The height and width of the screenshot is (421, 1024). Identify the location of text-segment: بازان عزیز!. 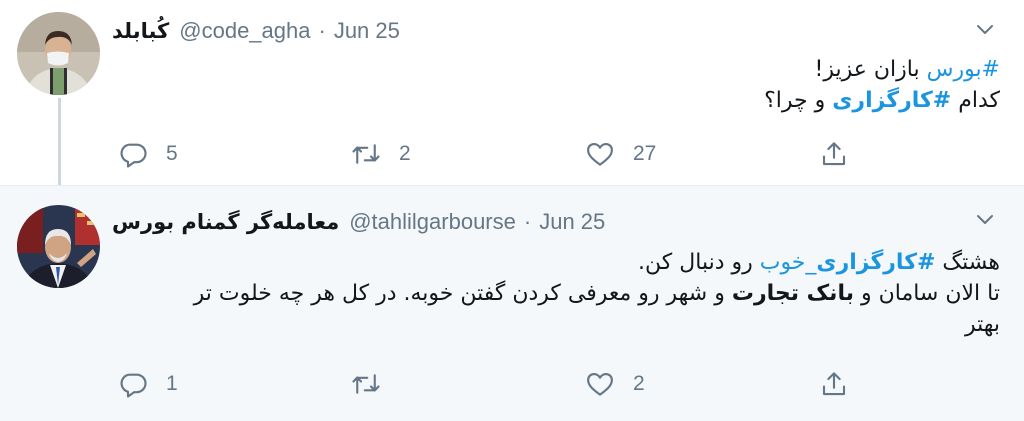
(870, 69).